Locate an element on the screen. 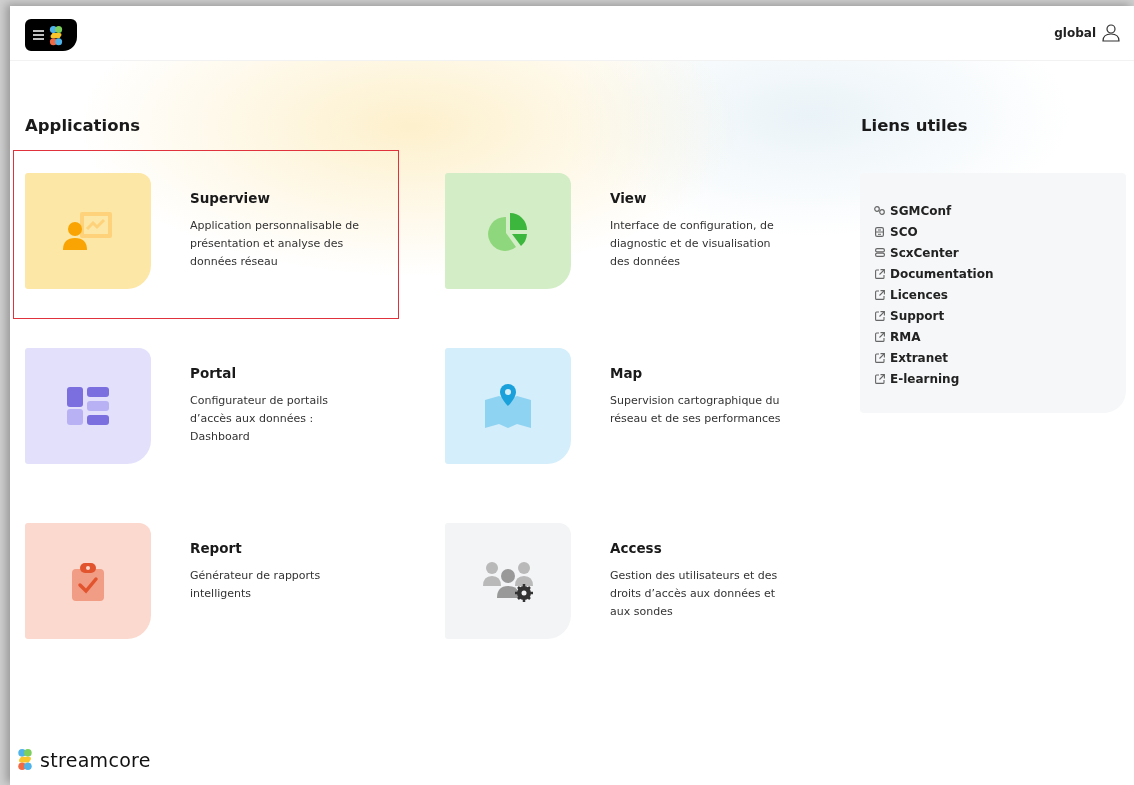 This screenshot has height=785, width=1134. useful-link: ScxCenter is located at coordinates (916, 252).